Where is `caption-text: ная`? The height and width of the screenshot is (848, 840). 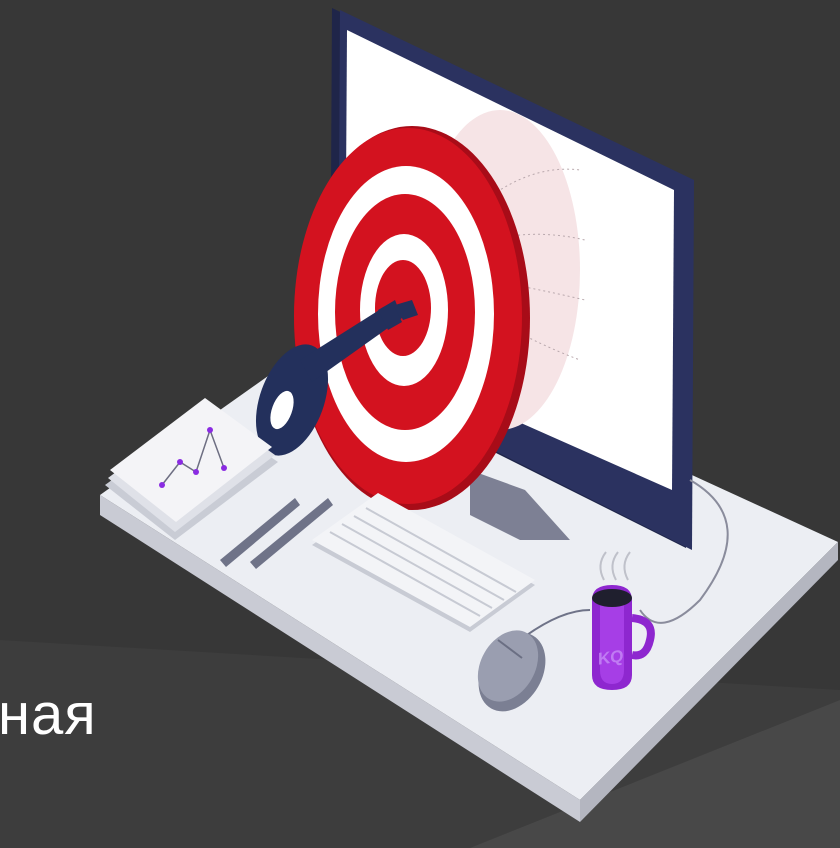
caption-text: ная is located at coordinates (48, 714).